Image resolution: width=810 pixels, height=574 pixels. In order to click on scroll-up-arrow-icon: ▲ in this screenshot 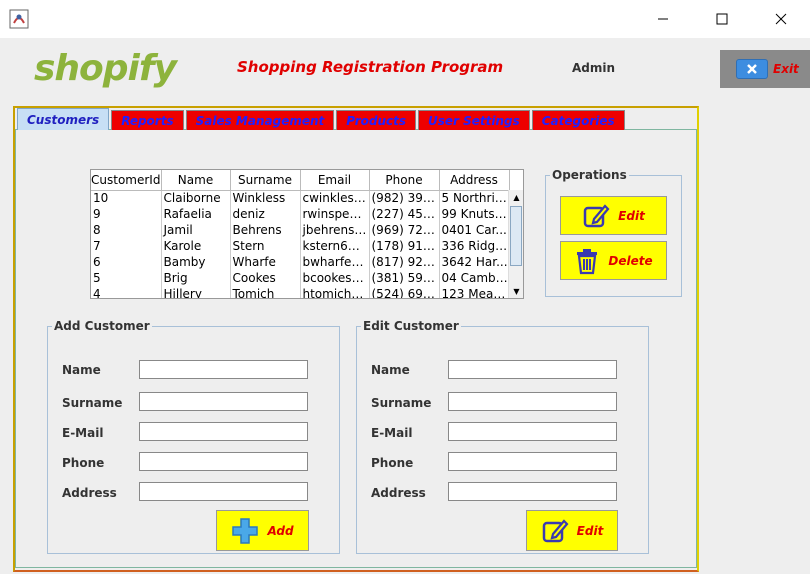, I will do `click(516, 197)`.